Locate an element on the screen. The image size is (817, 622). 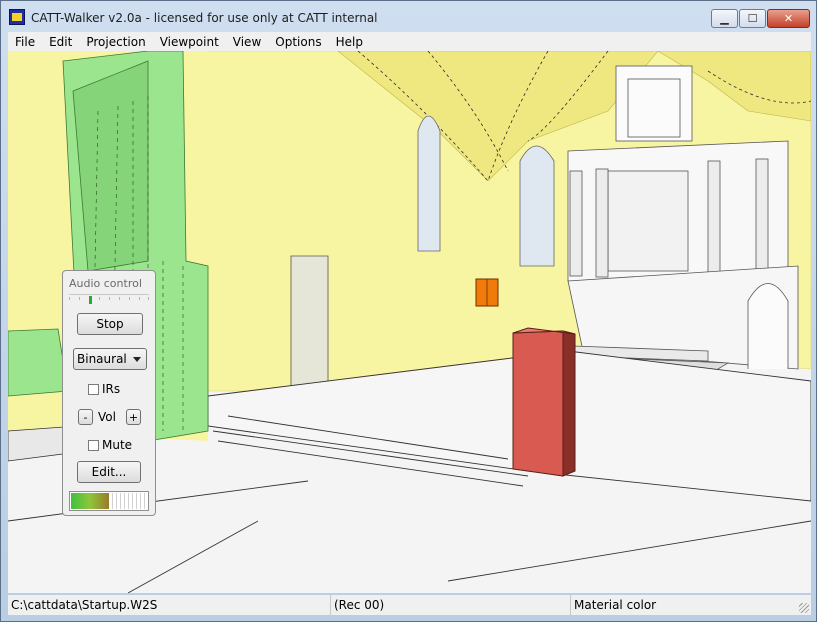
irs-label: IRs is located at coordinates (111, 389).